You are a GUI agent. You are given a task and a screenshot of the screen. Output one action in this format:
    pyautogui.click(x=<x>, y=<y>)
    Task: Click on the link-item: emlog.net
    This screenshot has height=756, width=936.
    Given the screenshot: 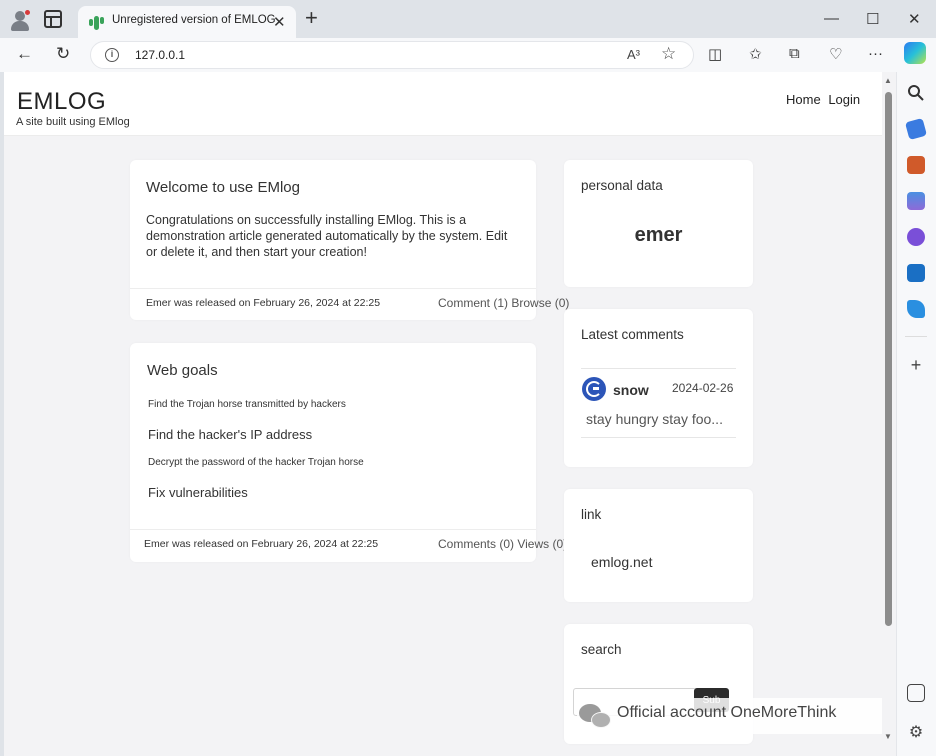 What is the action you would take?
    pyautogui.click(x=621, y=562)
    